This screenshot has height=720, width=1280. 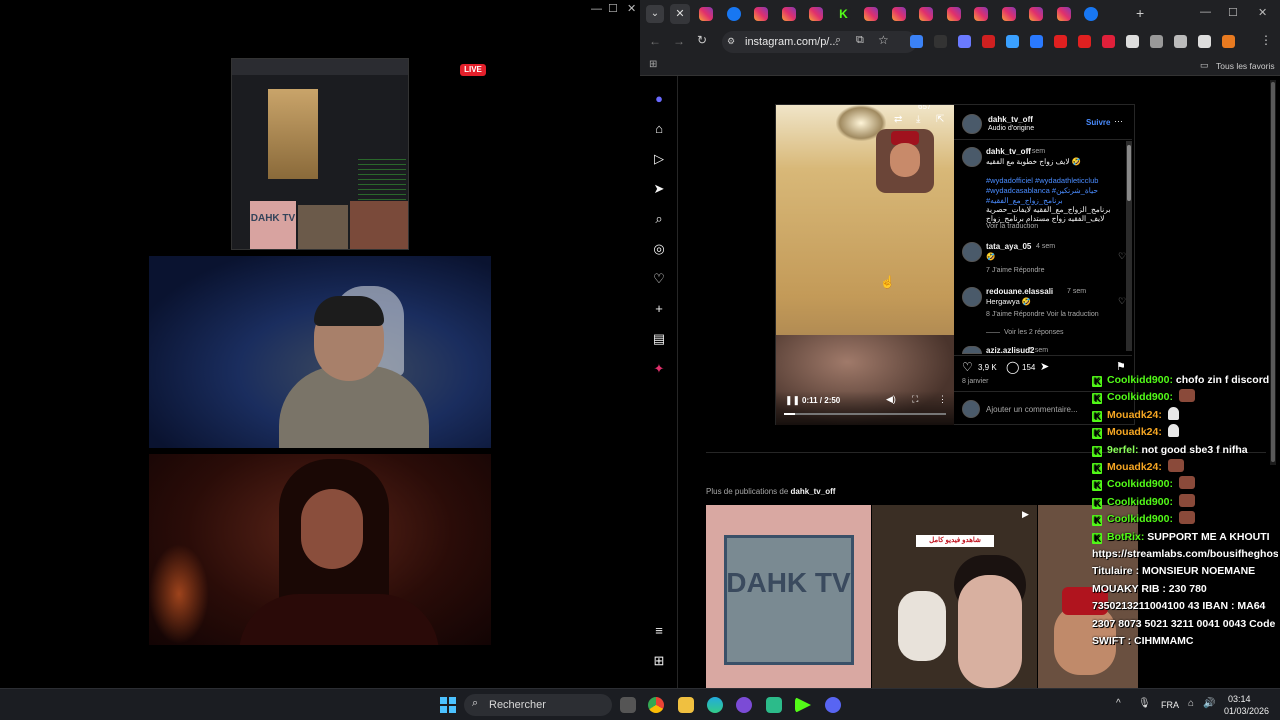 What do you see at coordinates (1010, 119) in the screenshot?
I see `author-username: dahk_tv_off` at bounding box center [1010, 119].